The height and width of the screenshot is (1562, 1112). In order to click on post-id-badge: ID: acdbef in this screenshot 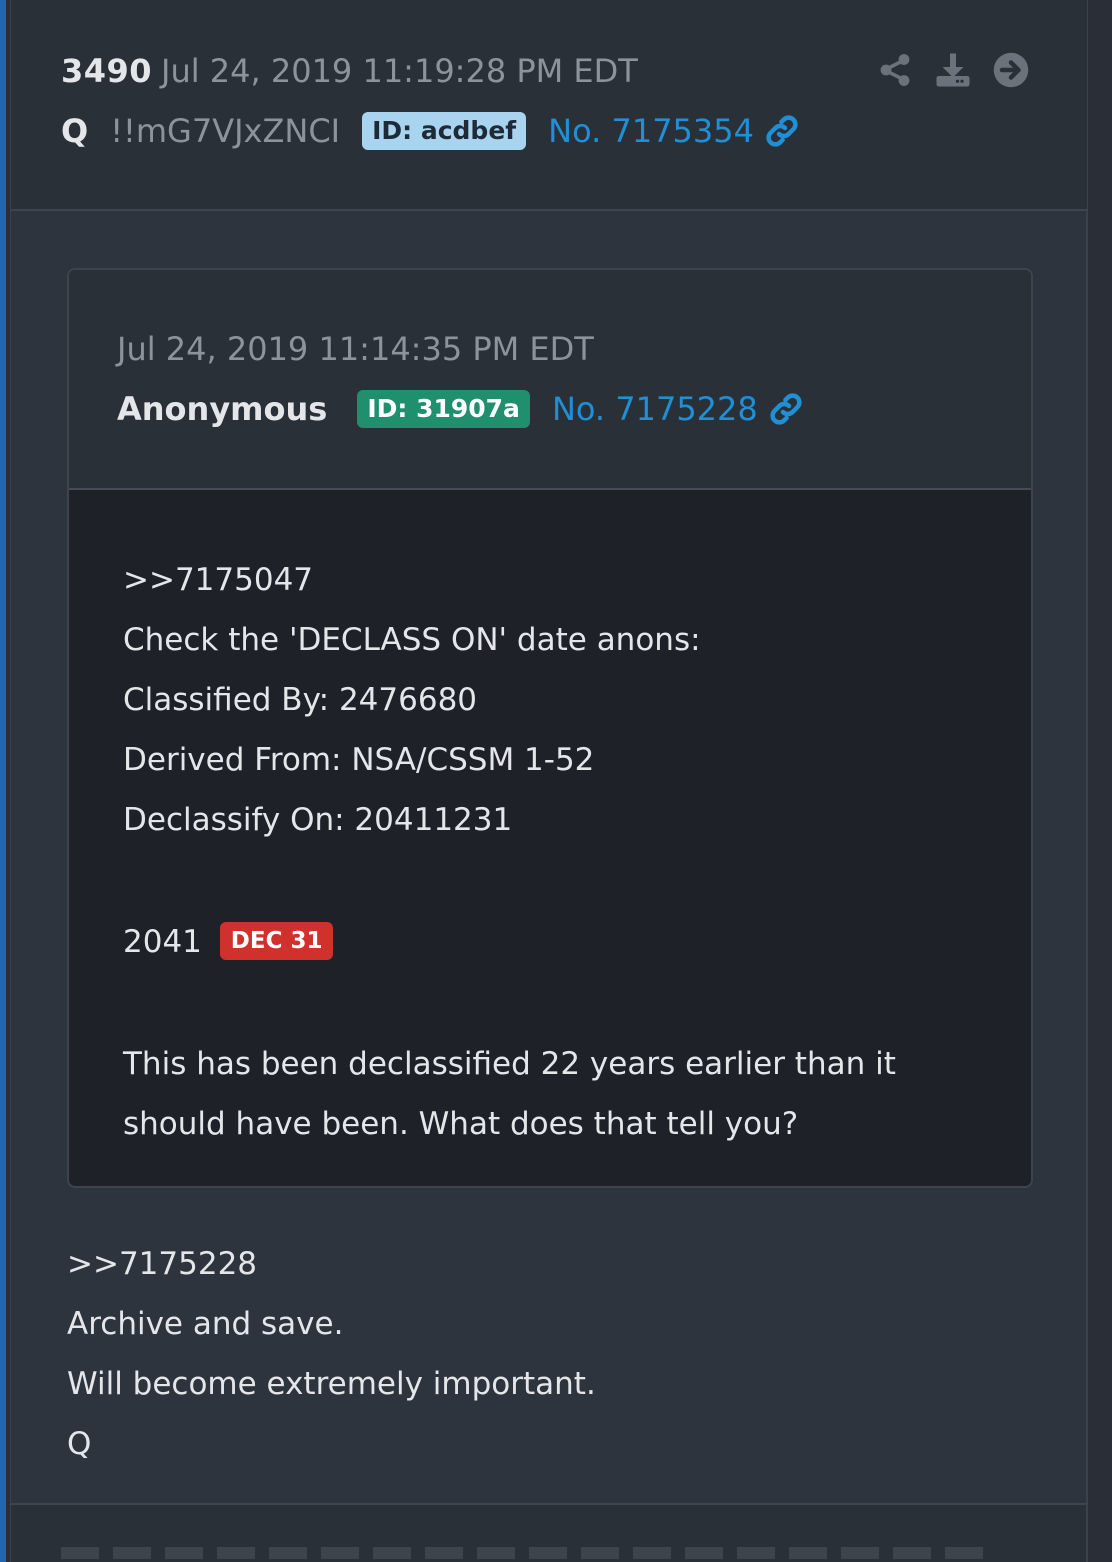, I will do `click(444, 131)`.